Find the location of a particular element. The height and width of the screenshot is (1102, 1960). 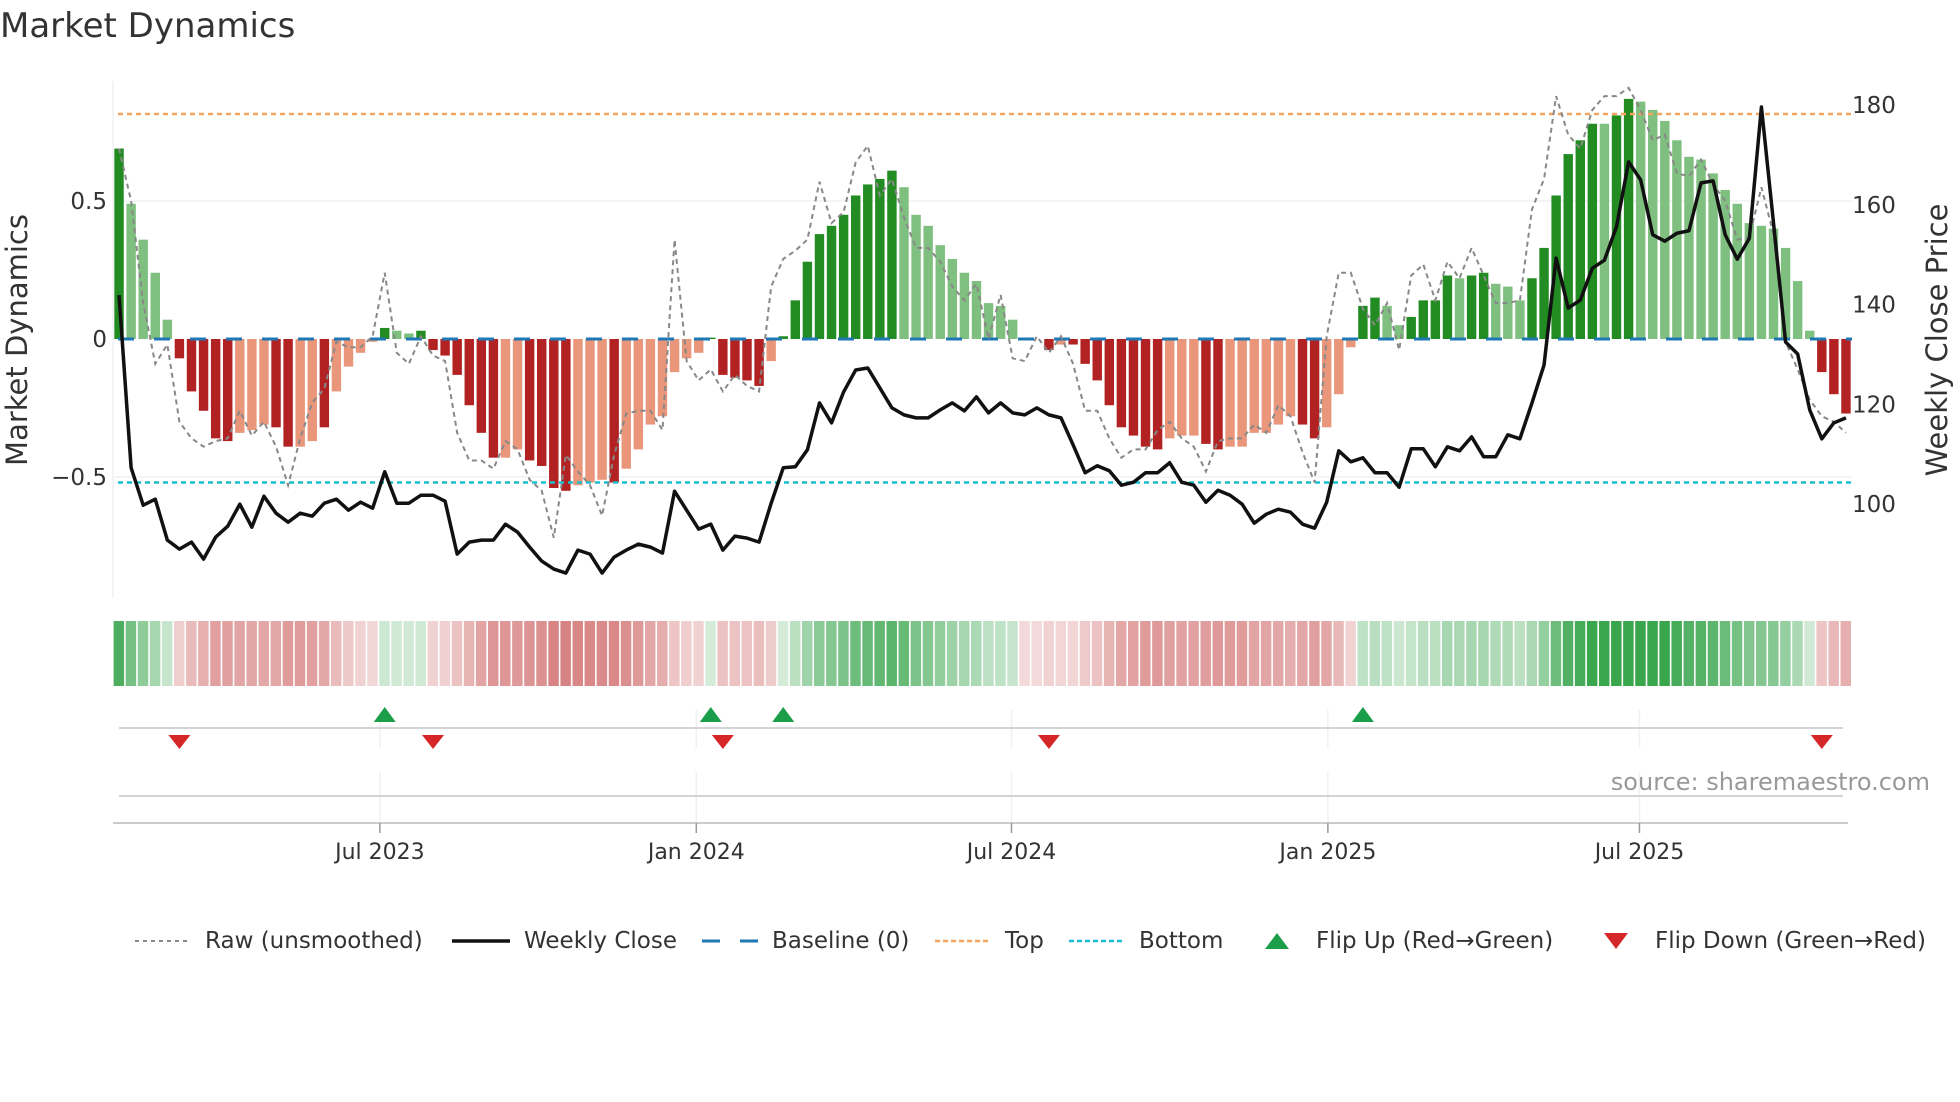

regime-strip is located at coordinates (982, 653).